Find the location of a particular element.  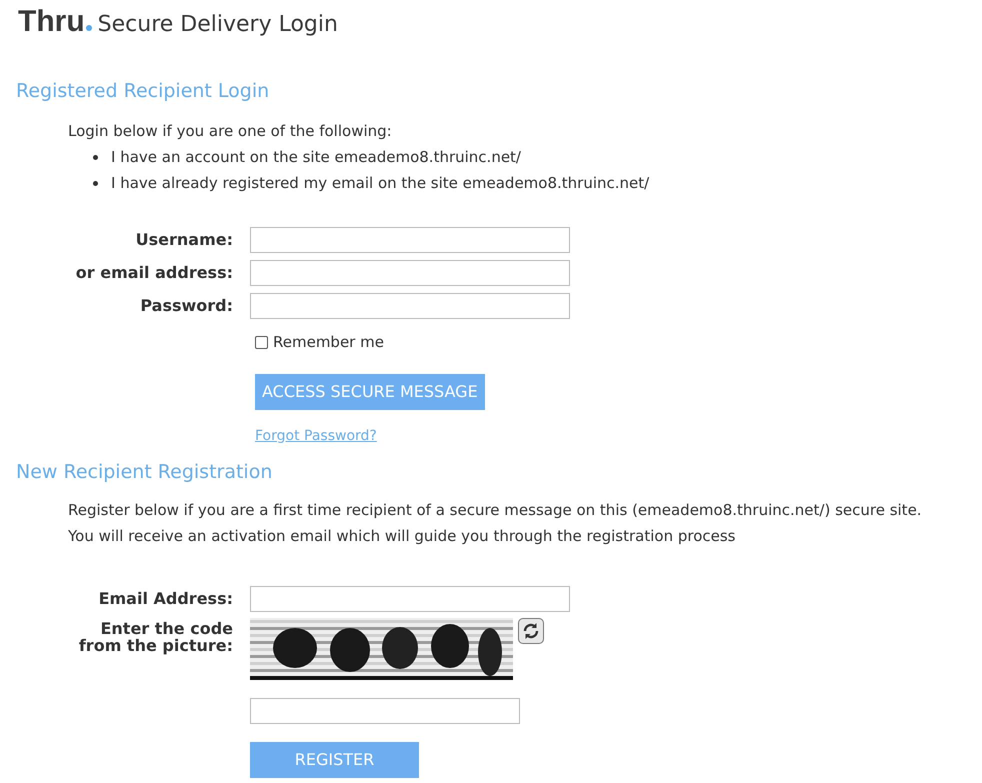

field-label: or email address: is located at coordinates (154, 273).